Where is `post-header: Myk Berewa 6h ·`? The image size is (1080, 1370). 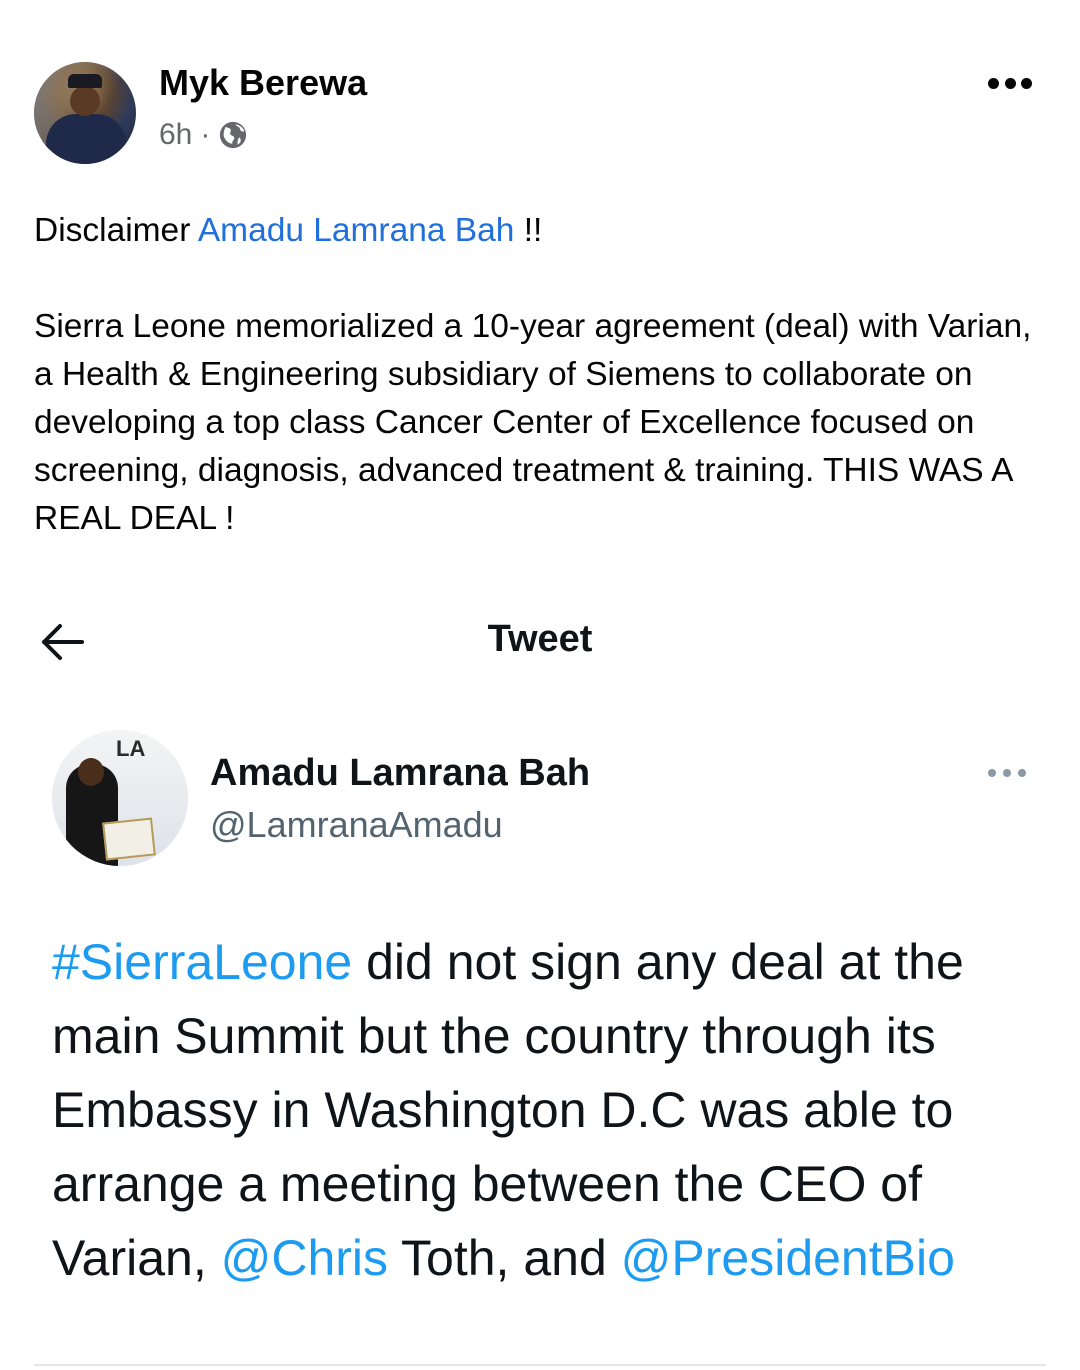 post-header: Myk Berewa 6h · is located at coordinates (540, 115).